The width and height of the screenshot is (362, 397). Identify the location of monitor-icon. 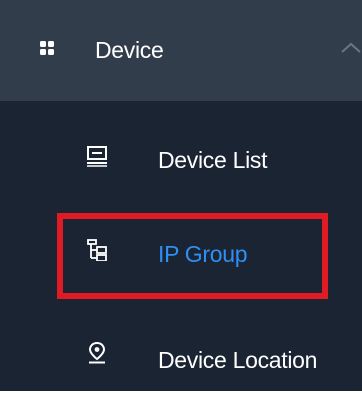
(97, 156).